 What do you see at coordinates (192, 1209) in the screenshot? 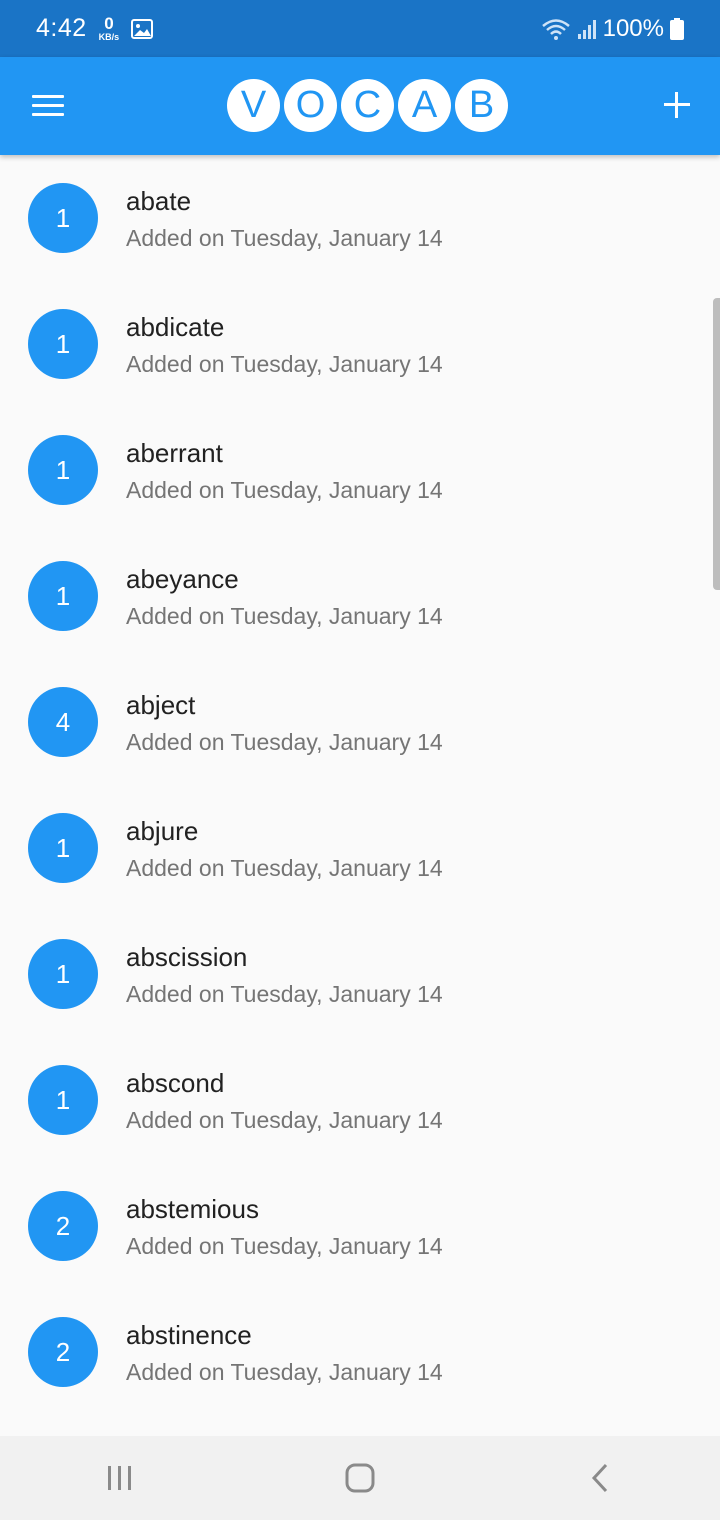
I see `word-title: abstemious` at bounding box center [192, 1209].